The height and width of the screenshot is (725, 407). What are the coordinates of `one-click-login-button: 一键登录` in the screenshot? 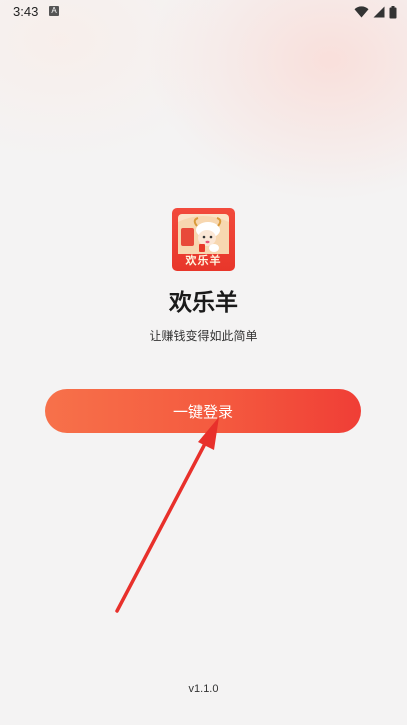 It's located at (203, 411).